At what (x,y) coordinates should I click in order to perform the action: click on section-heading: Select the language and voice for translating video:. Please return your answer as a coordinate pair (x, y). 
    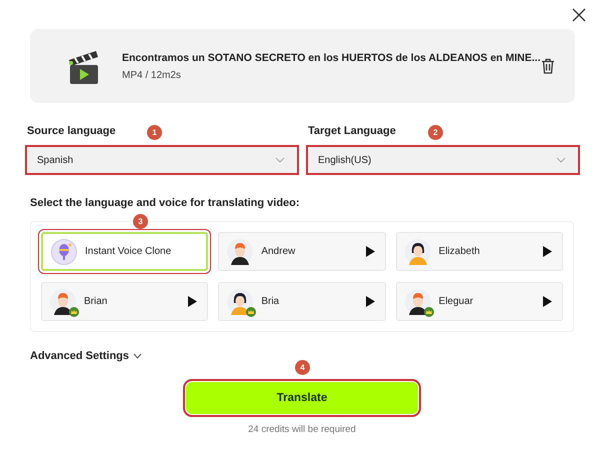
    Looking at the image, I should click on (165, 203).